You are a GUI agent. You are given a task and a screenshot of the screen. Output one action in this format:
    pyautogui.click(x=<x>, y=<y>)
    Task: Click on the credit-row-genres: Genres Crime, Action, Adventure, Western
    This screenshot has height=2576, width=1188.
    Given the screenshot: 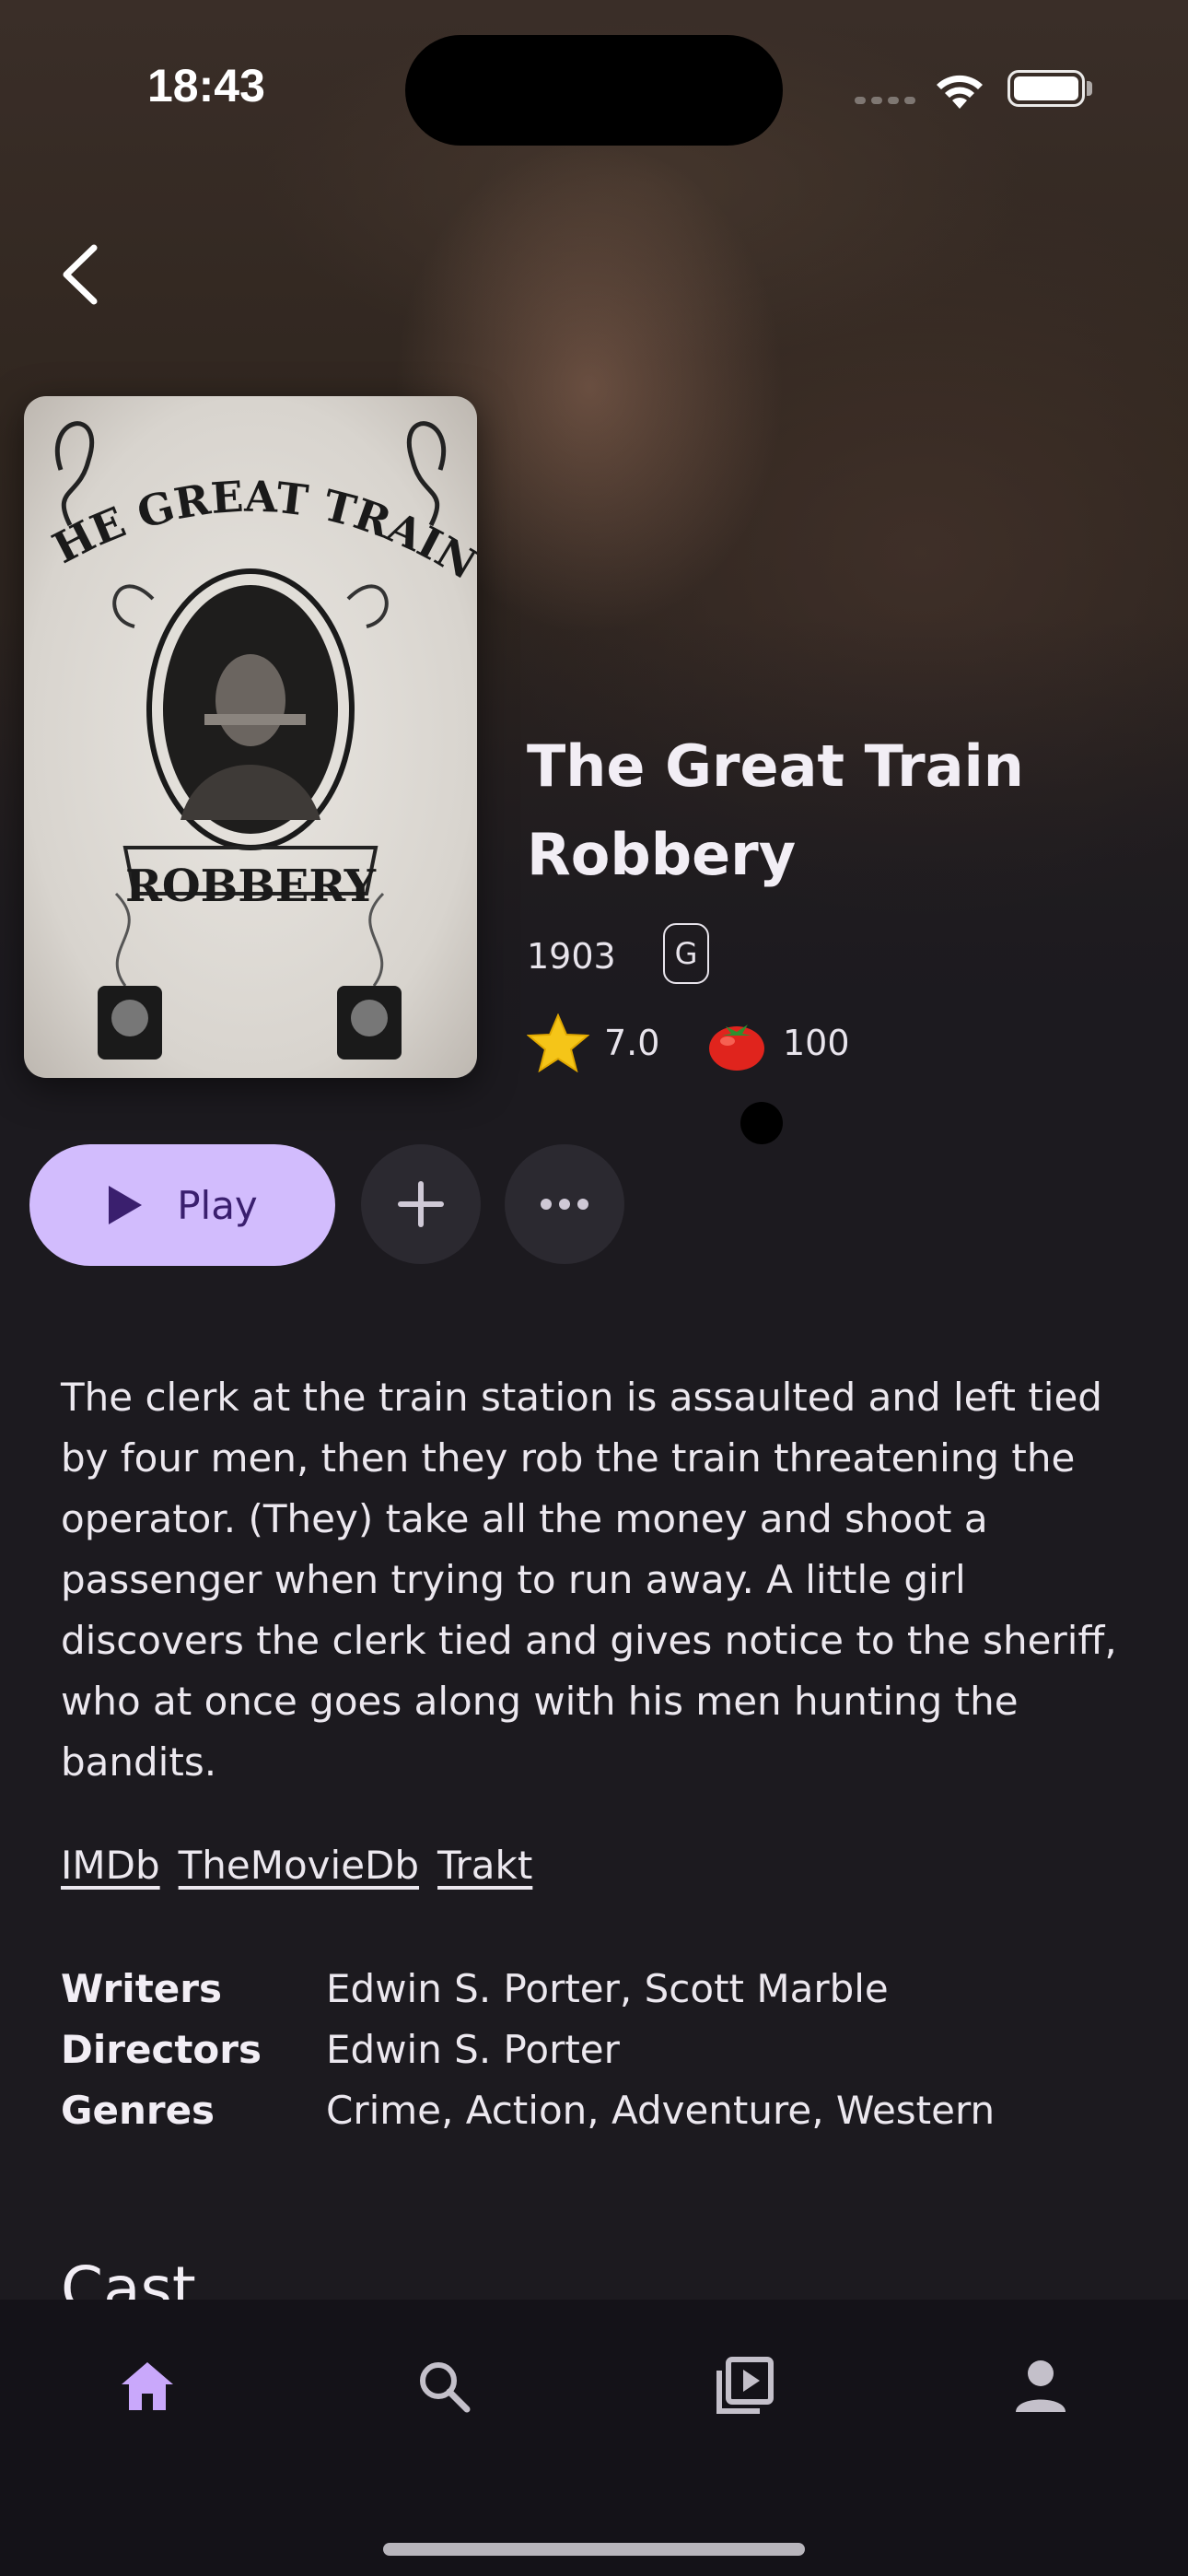 What is the action you would take?
    pyautogui.click(x=528, y=2110)
    